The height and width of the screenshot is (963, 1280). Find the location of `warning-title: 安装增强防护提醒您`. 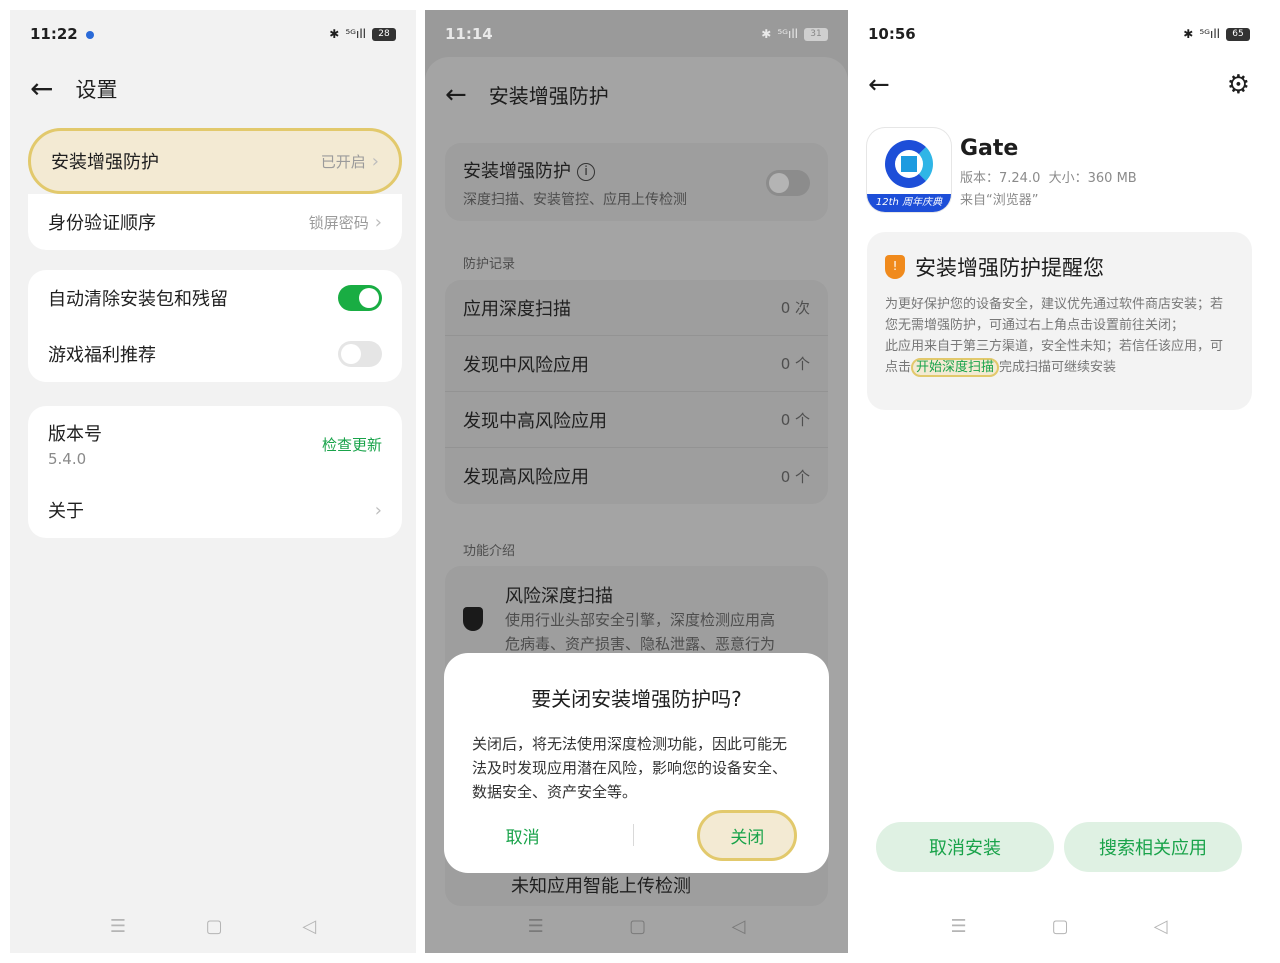

warning-title: 安装增强防护提醒您 is located at coordinates (1009, 268).